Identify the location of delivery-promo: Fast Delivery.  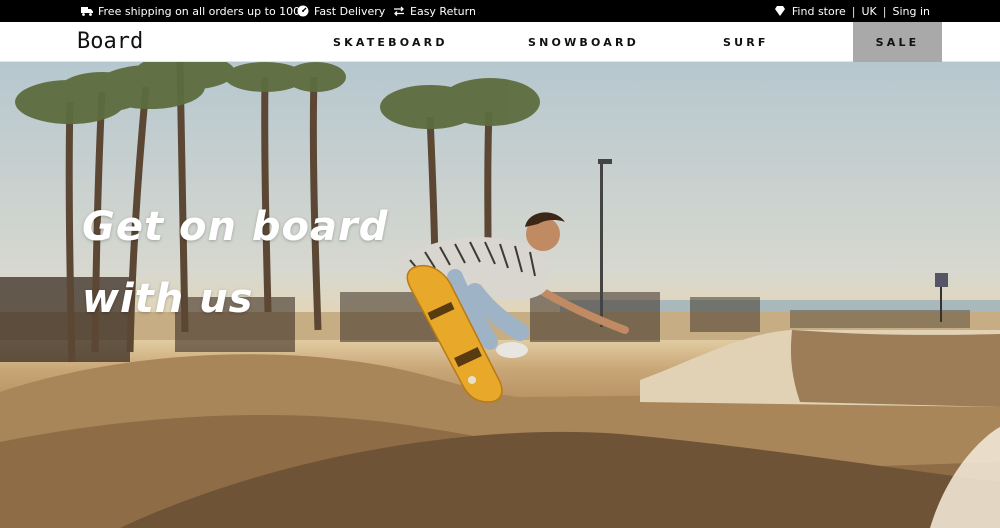
(341, 11).